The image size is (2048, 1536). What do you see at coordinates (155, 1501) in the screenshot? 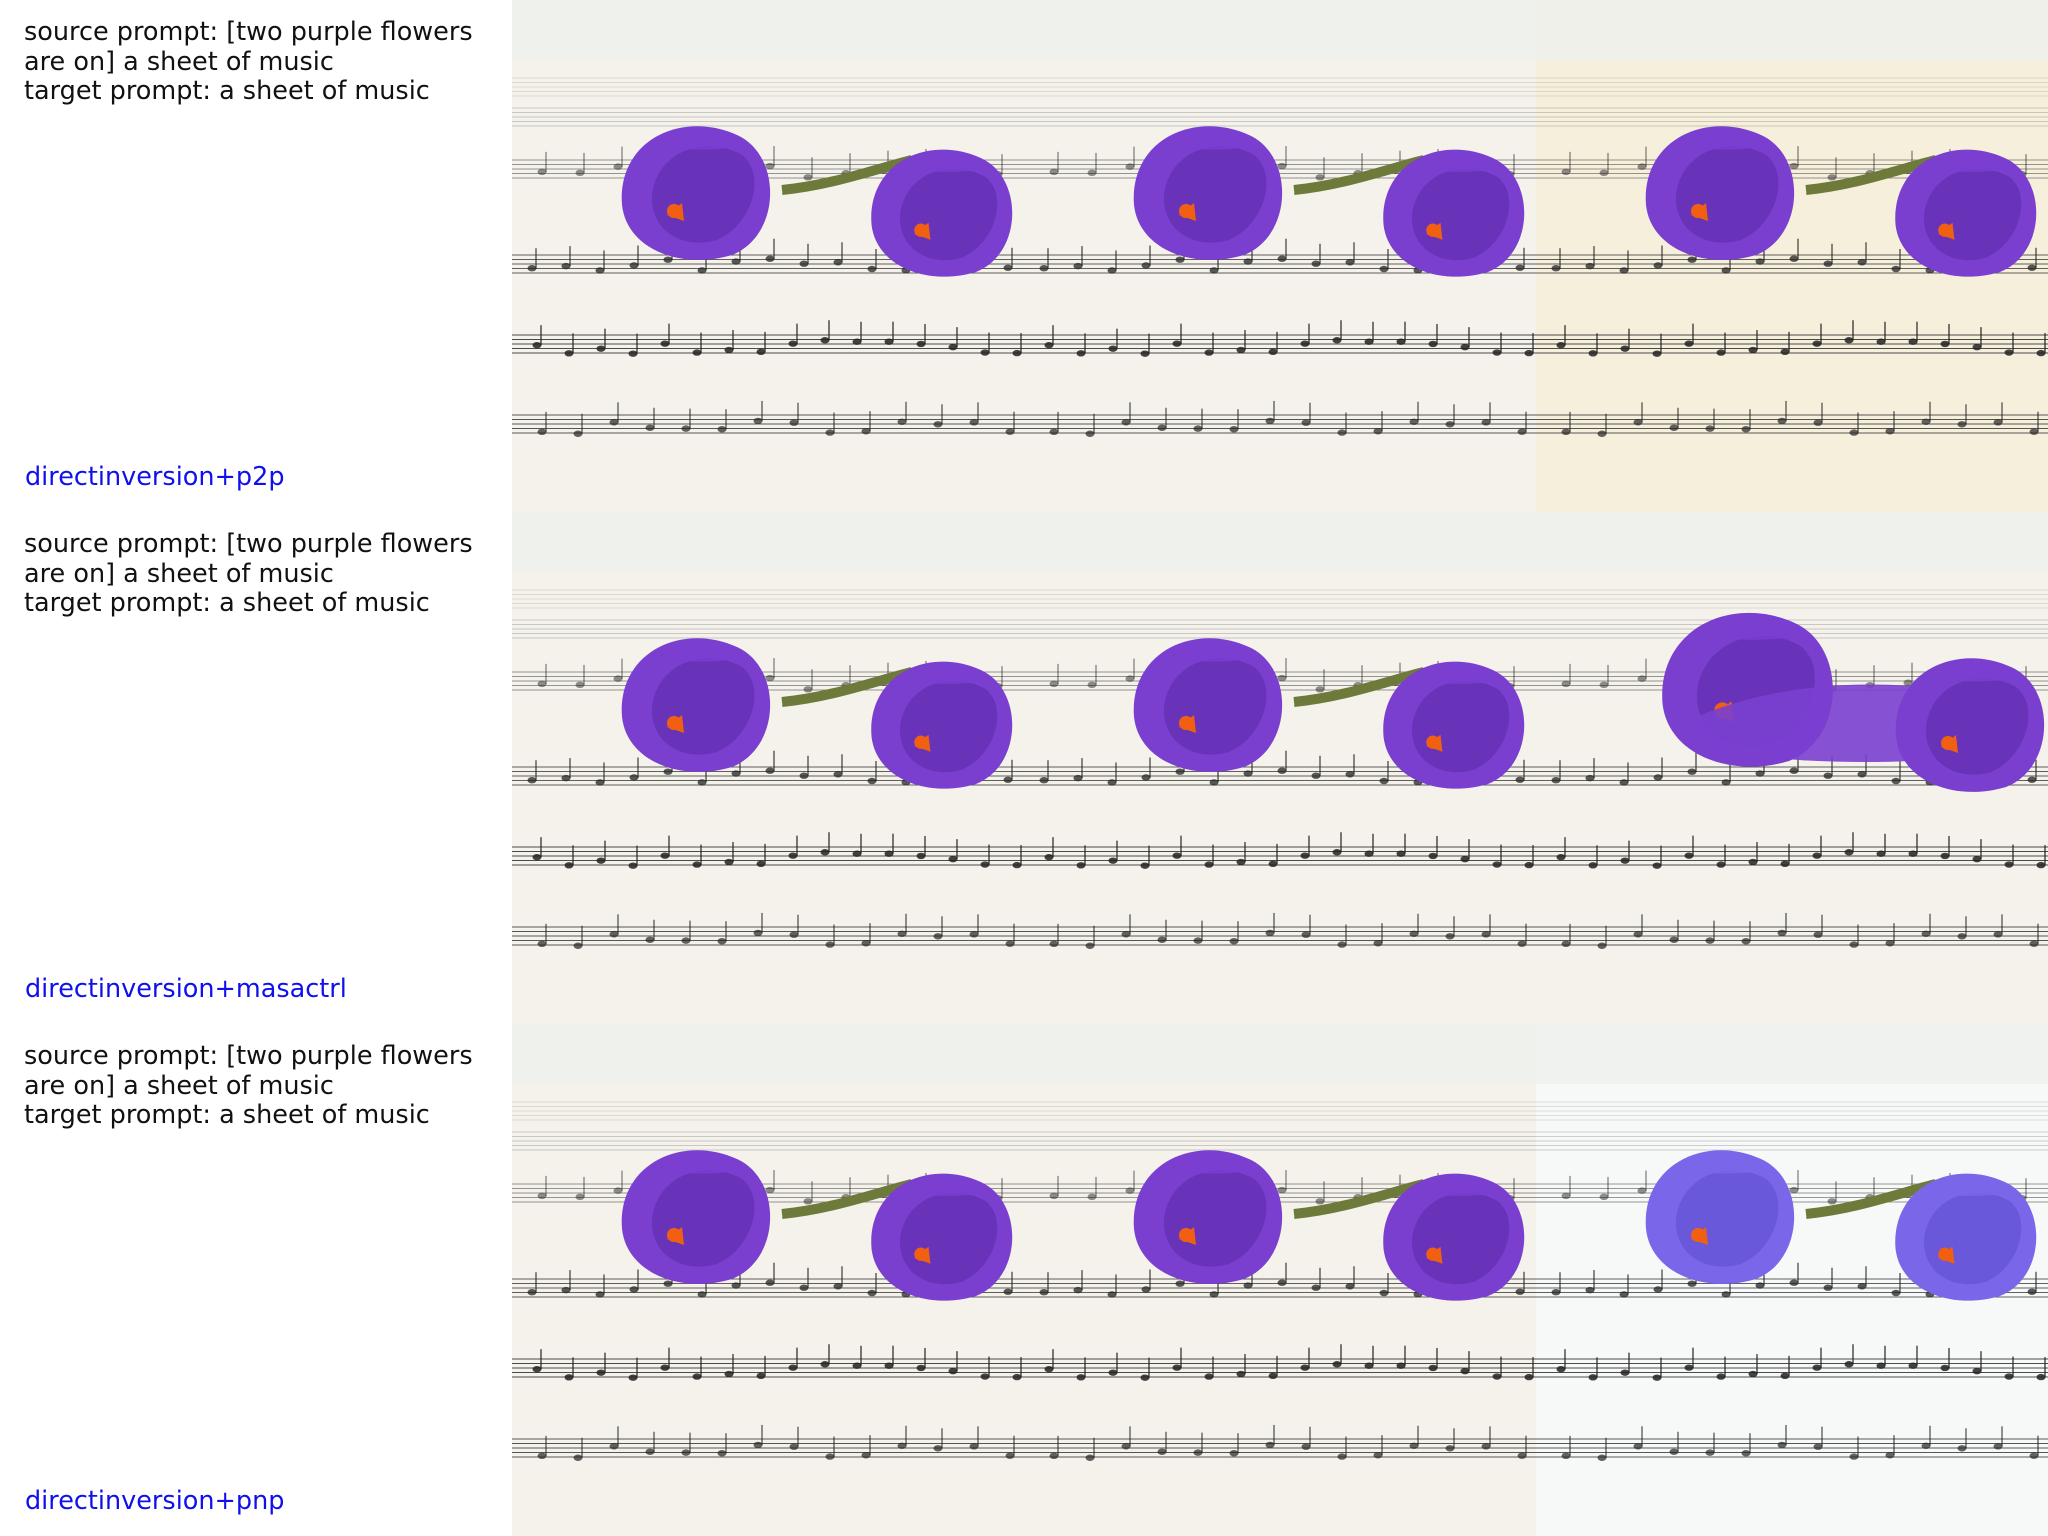
I see `method-label: directinversion+pnp` at bounding box center [155, 1501].